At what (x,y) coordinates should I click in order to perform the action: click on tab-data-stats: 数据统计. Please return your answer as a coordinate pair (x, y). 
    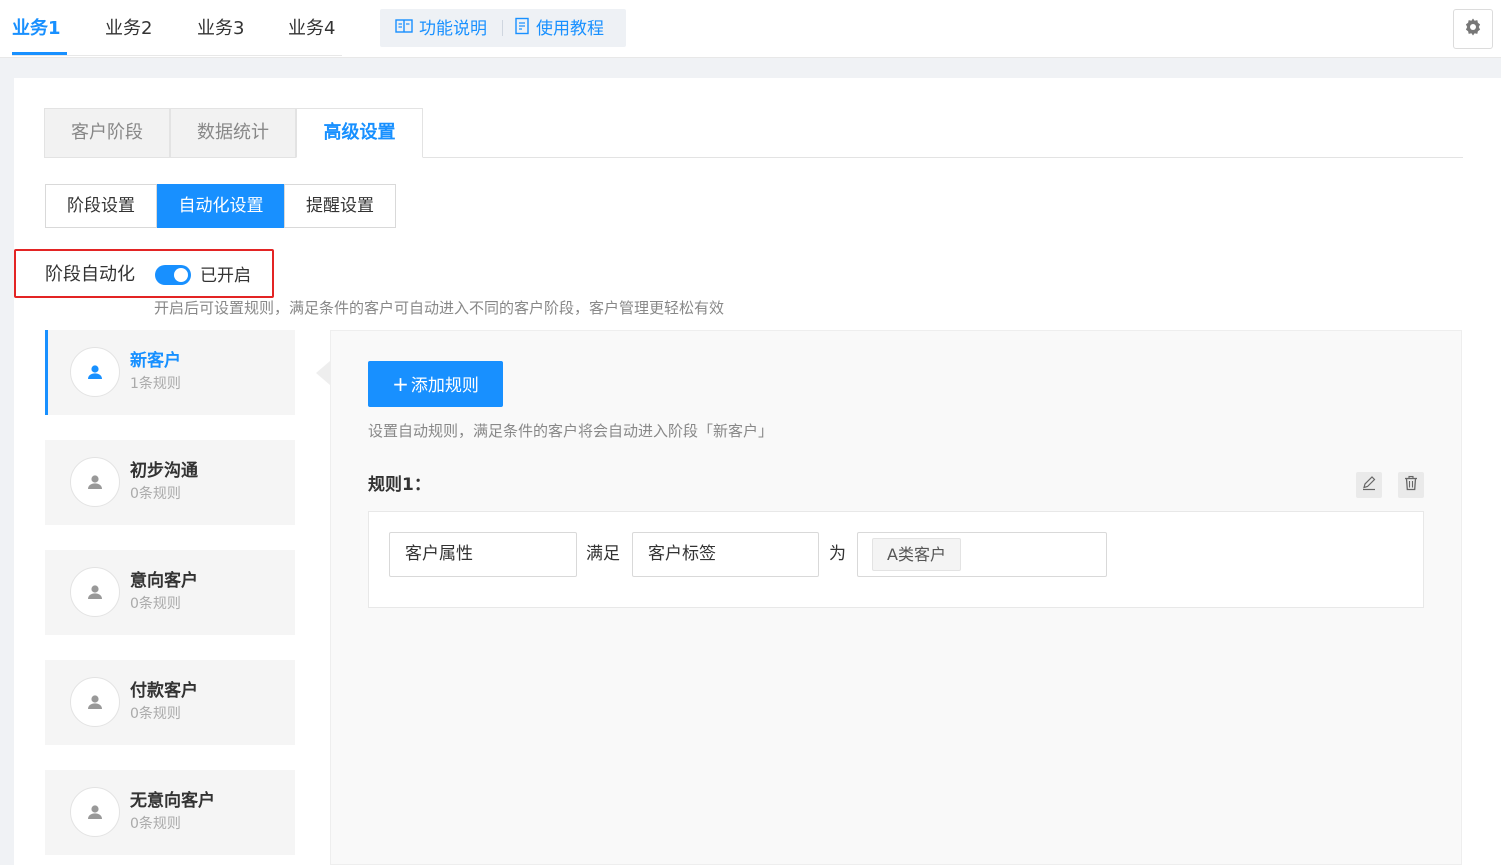
    Looking at the image, I should click on (233, 133).